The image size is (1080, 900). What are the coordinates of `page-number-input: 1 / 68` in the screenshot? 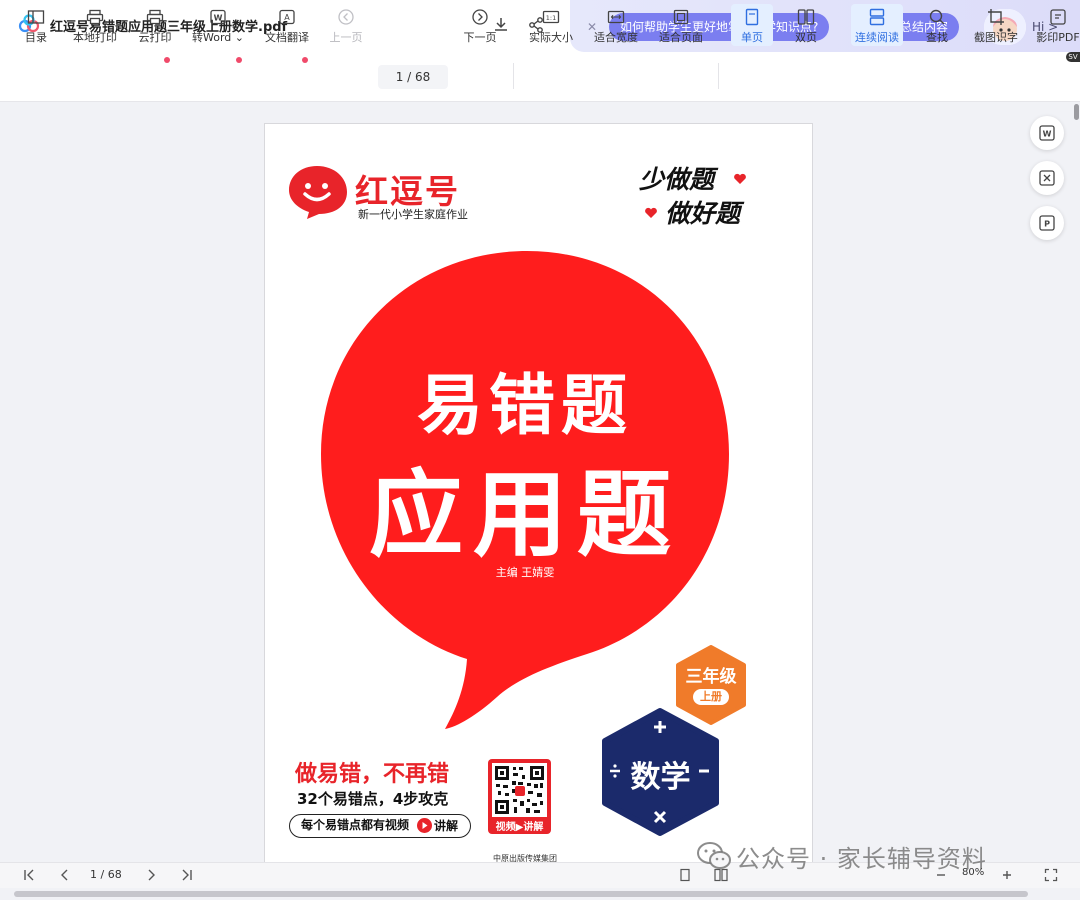 It's located at (413, 77).